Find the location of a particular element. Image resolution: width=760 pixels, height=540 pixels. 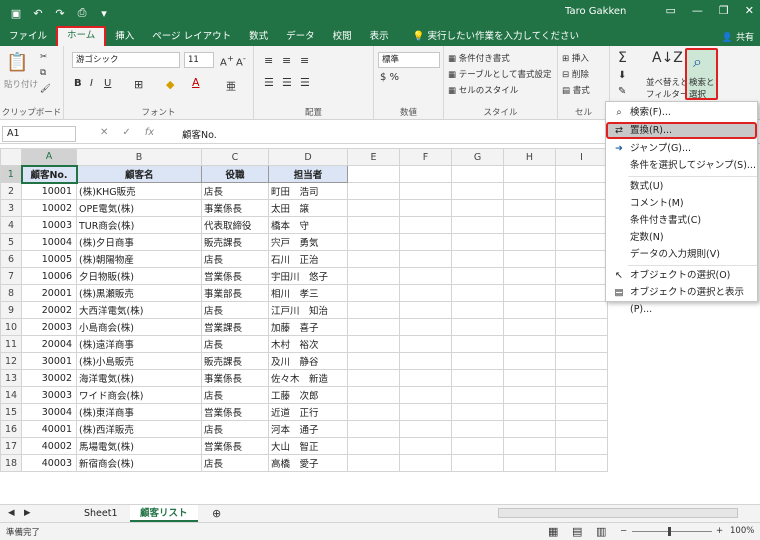

cell: (株)KHG販売 is located at coordinates (139, 191).